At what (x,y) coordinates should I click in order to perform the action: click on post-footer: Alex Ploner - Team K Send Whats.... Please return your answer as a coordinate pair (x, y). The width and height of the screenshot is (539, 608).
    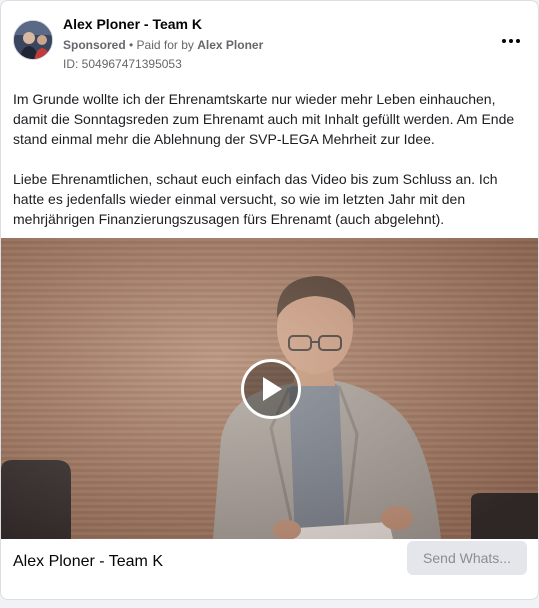
    Looking at the image, I should click on (269, 569).